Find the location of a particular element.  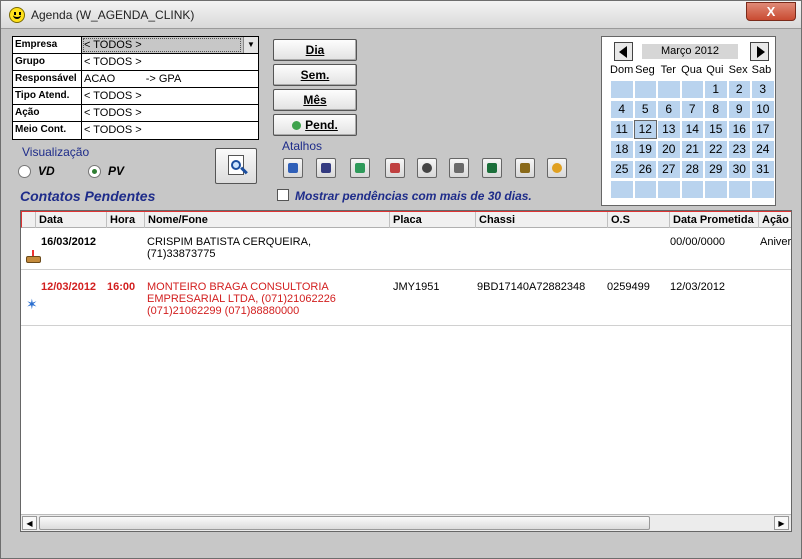

col-nome-fone: Nome/Fone is located at coordinates (267, 220).